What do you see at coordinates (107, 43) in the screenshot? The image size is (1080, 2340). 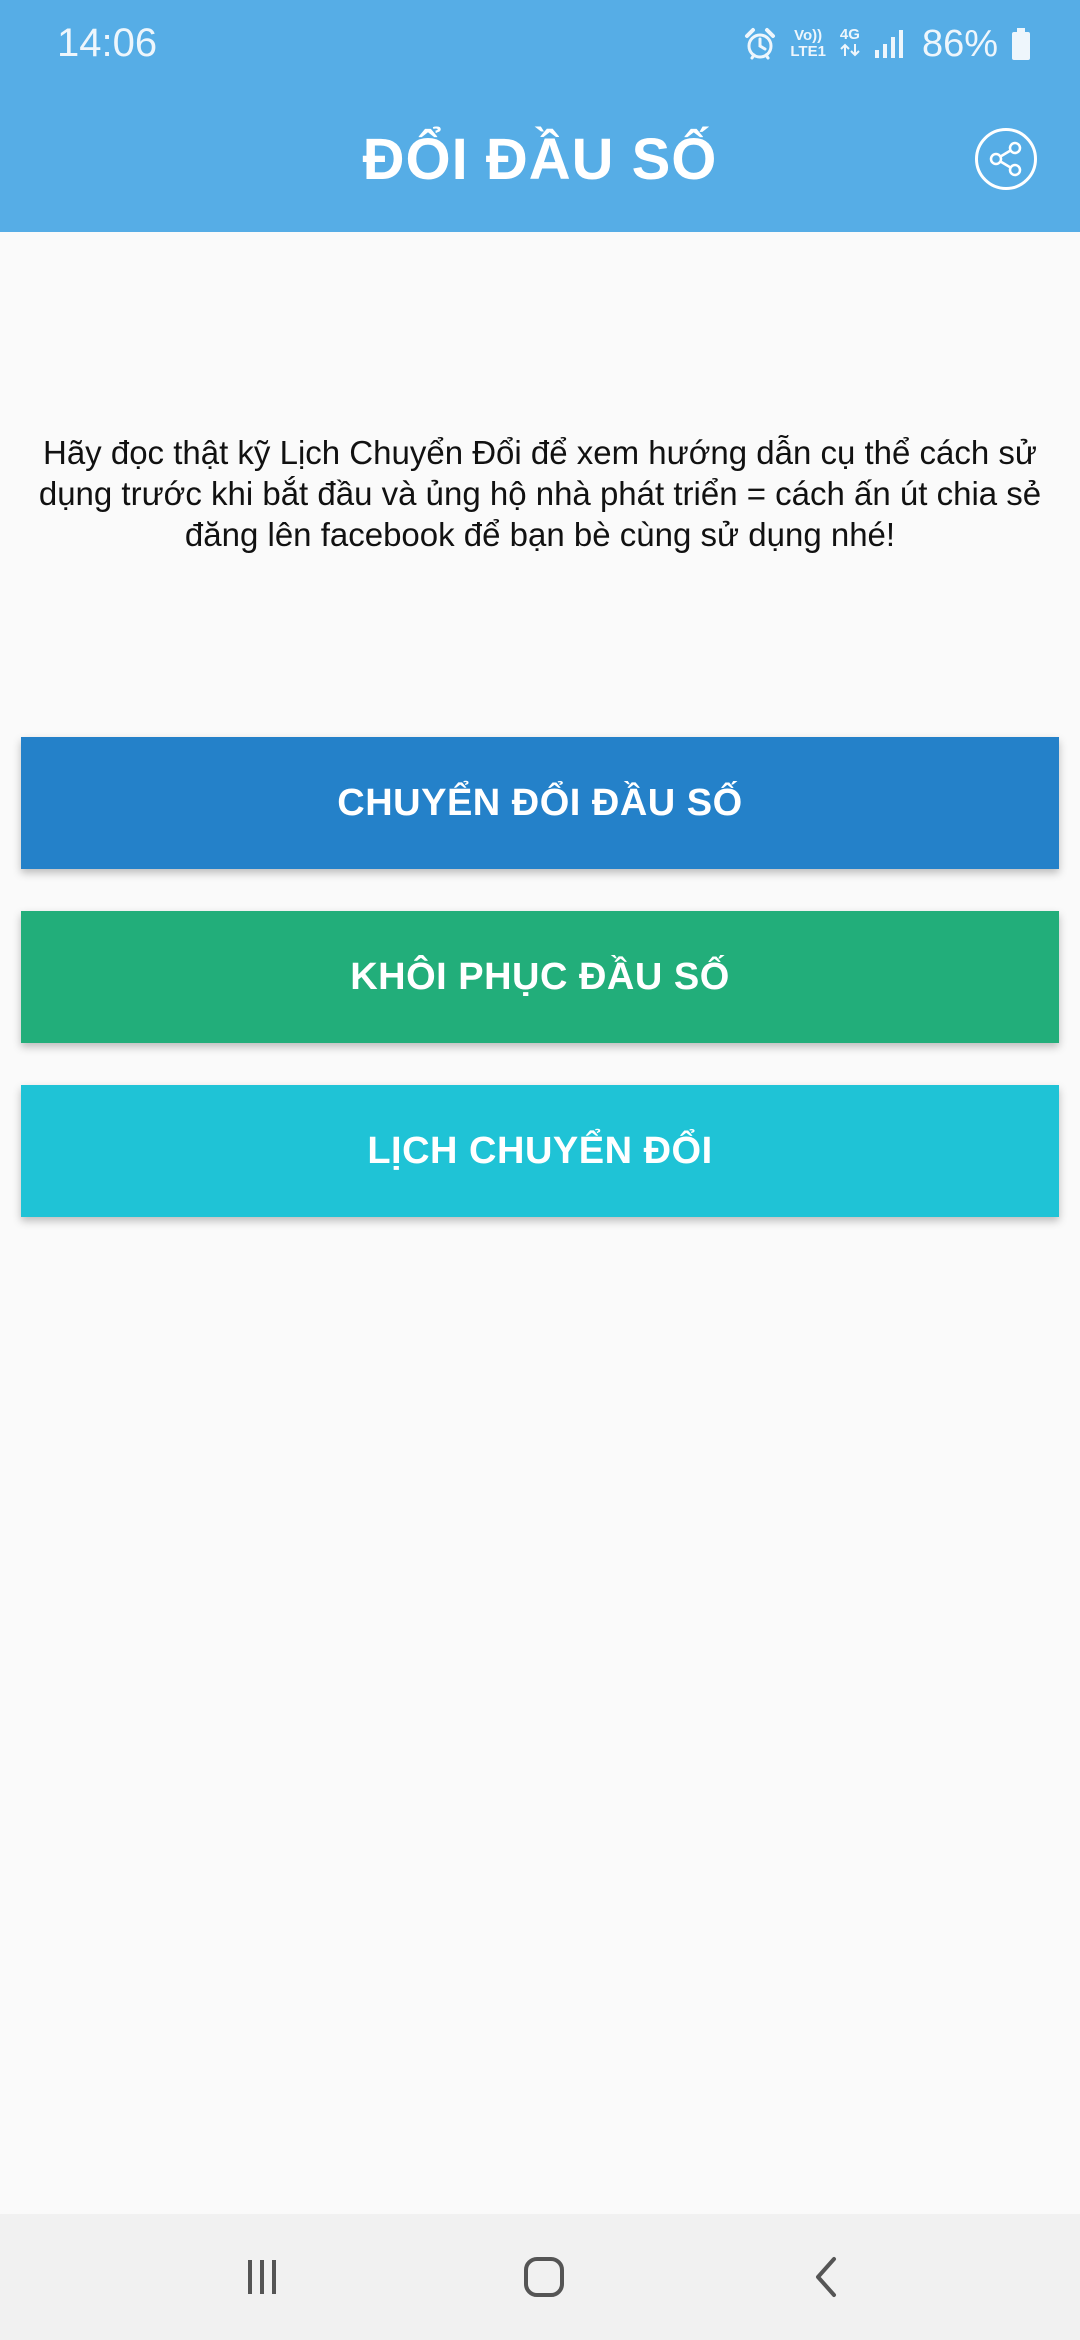 I see `status-time: 14:06` at bounding box center [107, 43].